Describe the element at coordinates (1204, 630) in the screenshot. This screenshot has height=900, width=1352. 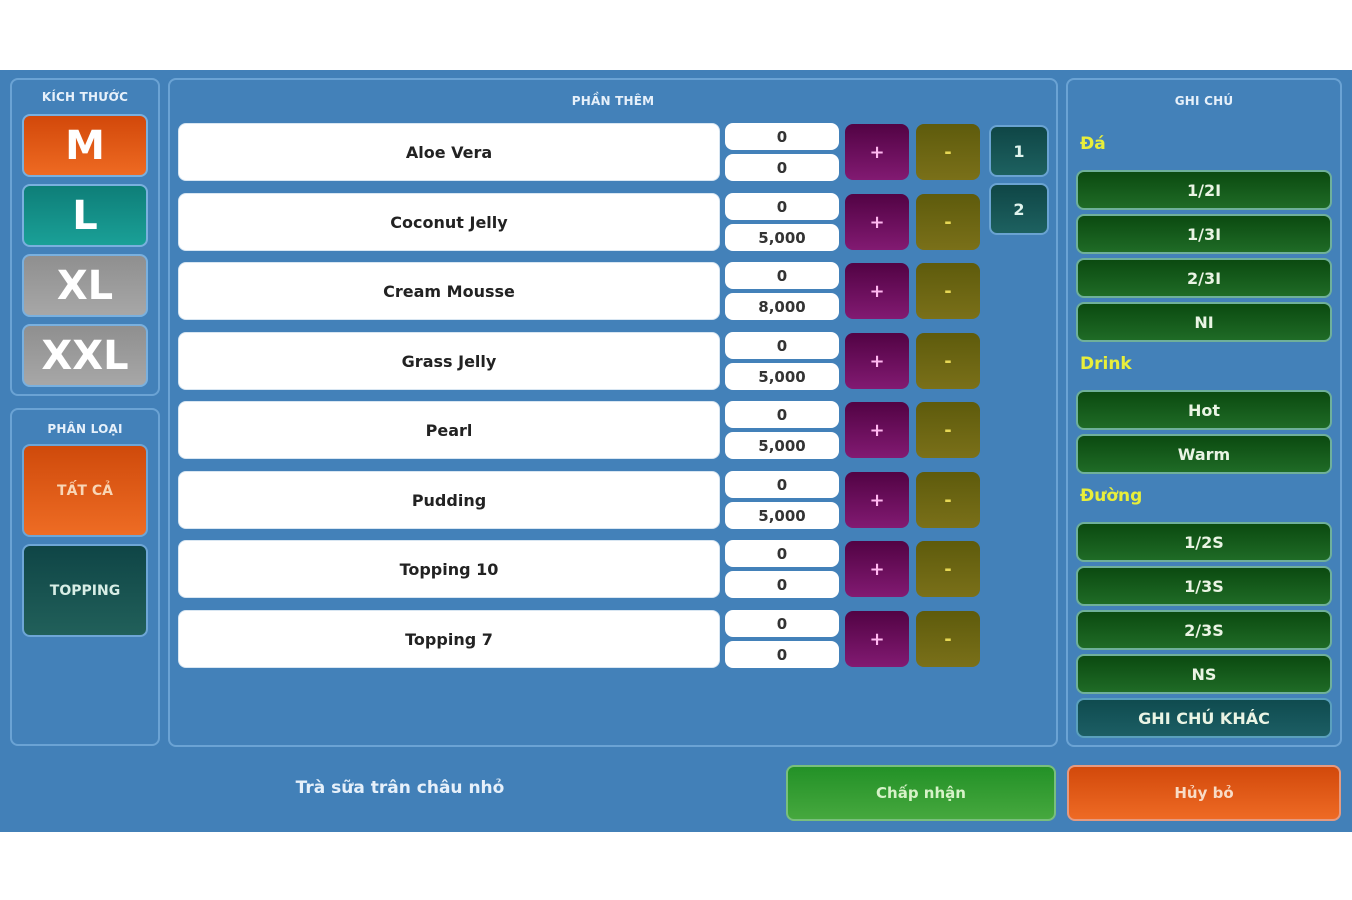
I see `sugar-option-button: 2/3S` at that location.